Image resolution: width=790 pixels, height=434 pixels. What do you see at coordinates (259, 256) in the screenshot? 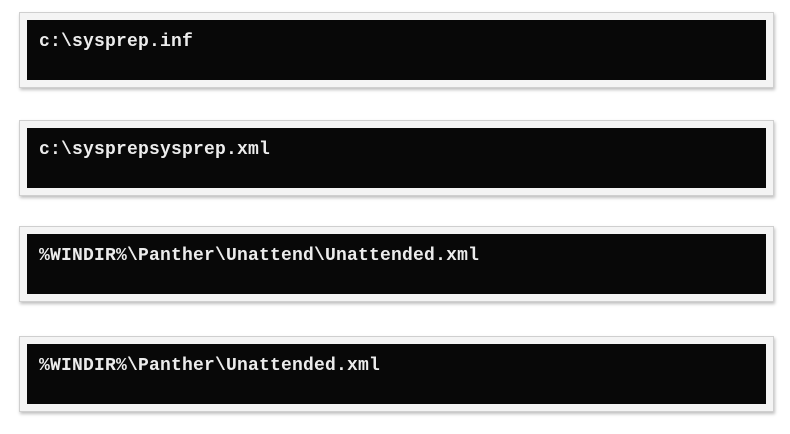
I see `terminal-path-text: %WINDIR%\Panther\Unattend\Unattended.xml` at bounding box center [259, 256].